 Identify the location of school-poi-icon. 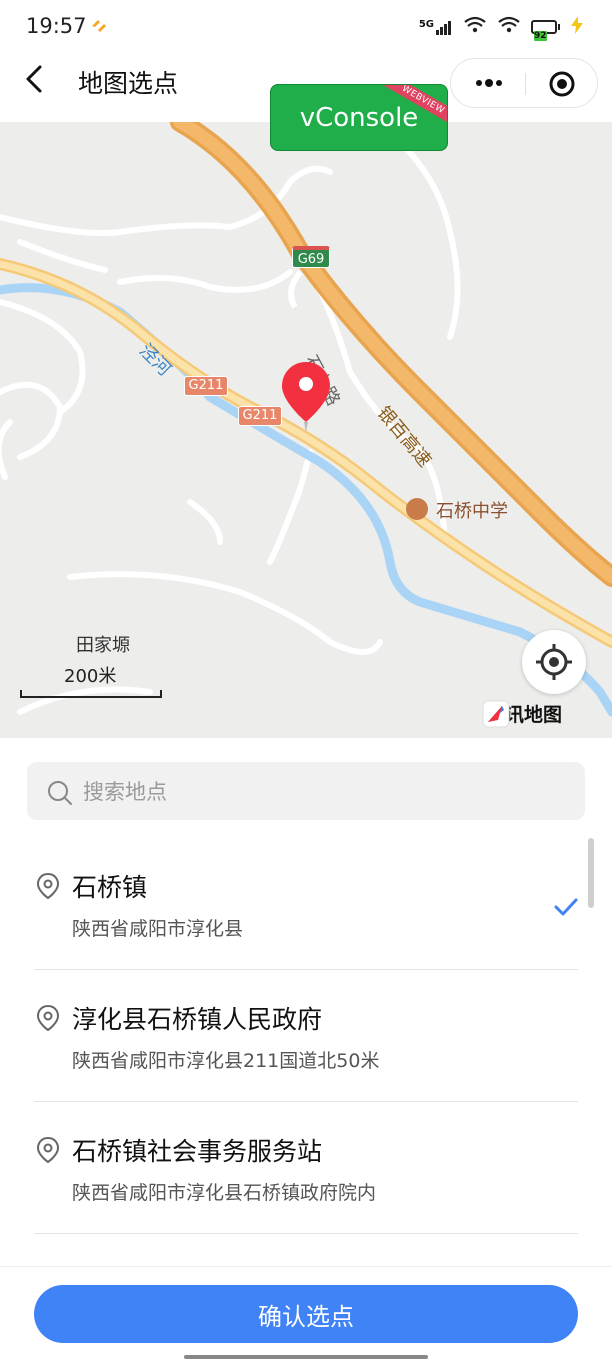
(417, 509).